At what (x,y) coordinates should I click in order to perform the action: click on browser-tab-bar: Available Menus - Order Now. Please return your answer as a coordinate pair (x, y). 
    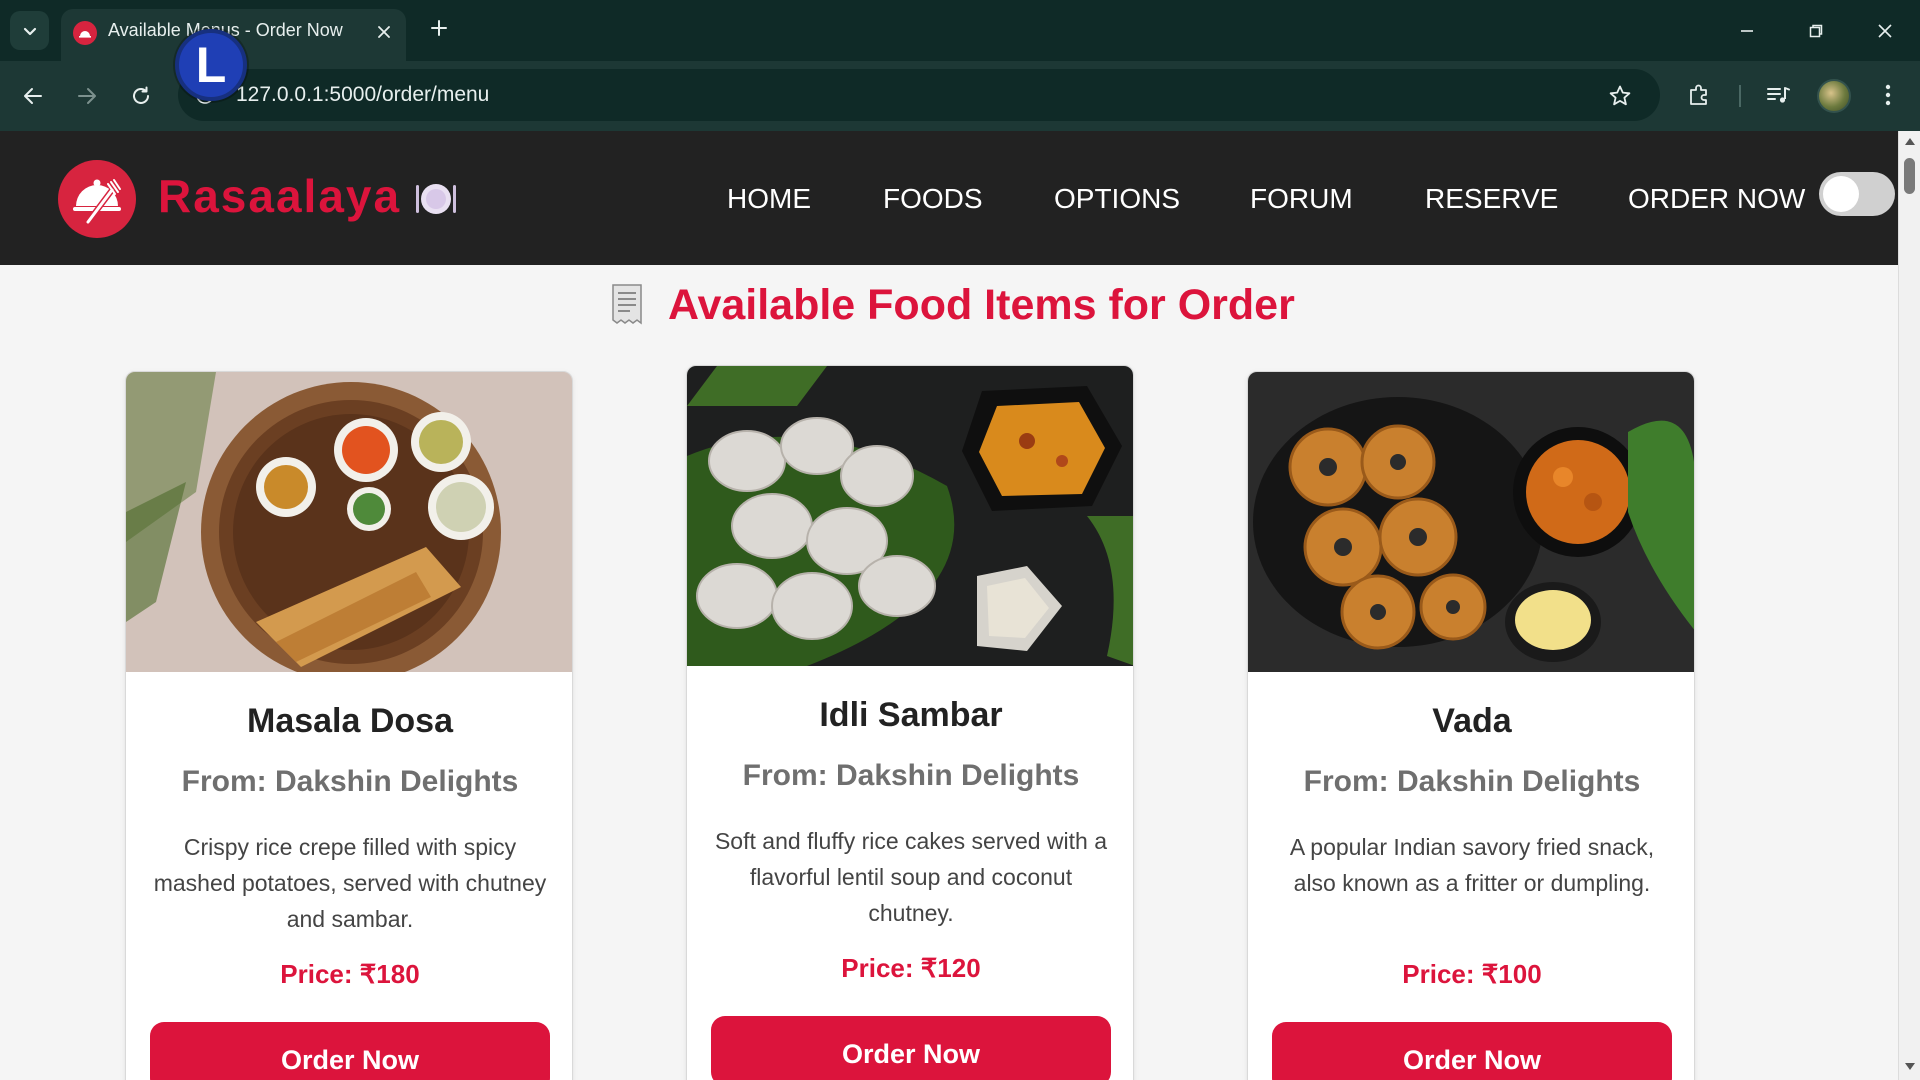
    Looking at the image, I should click on (960, 30).